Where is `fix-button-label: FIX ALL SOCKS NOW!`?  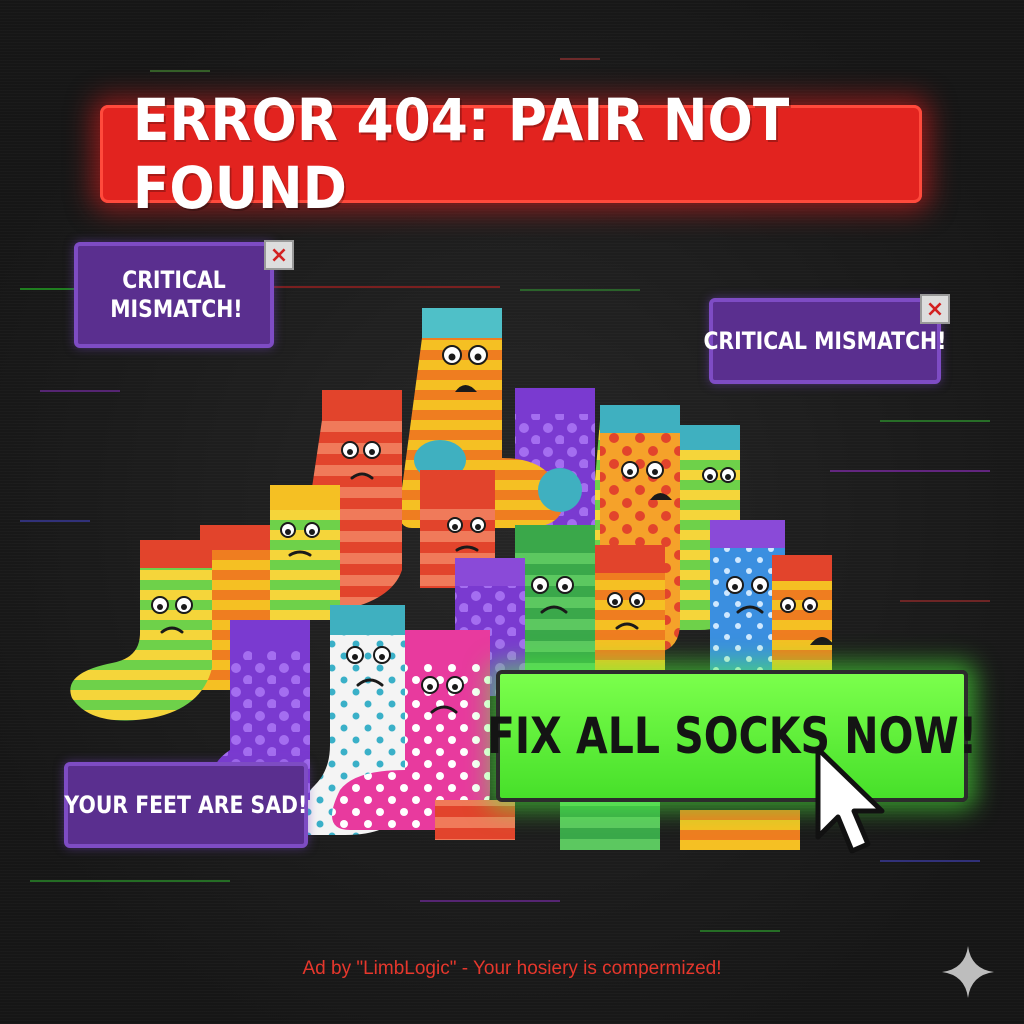 fix-button-label: FIX ALL SOCKS NOW! is located at coordinates (732, 736).